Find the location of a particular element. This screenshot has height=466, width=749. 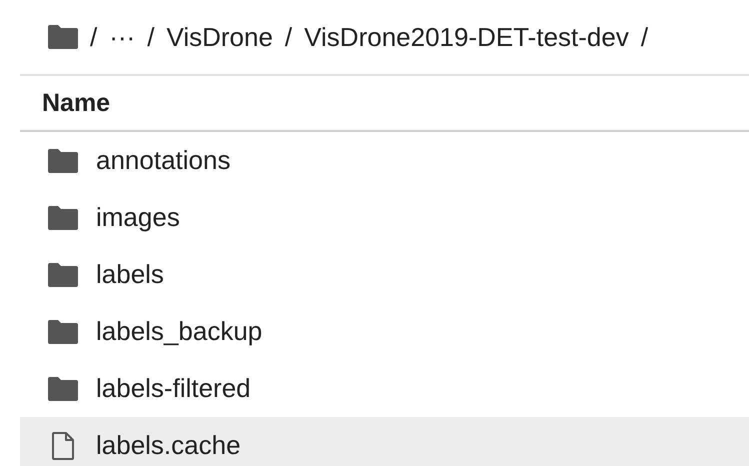

file-icon is located at coordinates (63, 446).